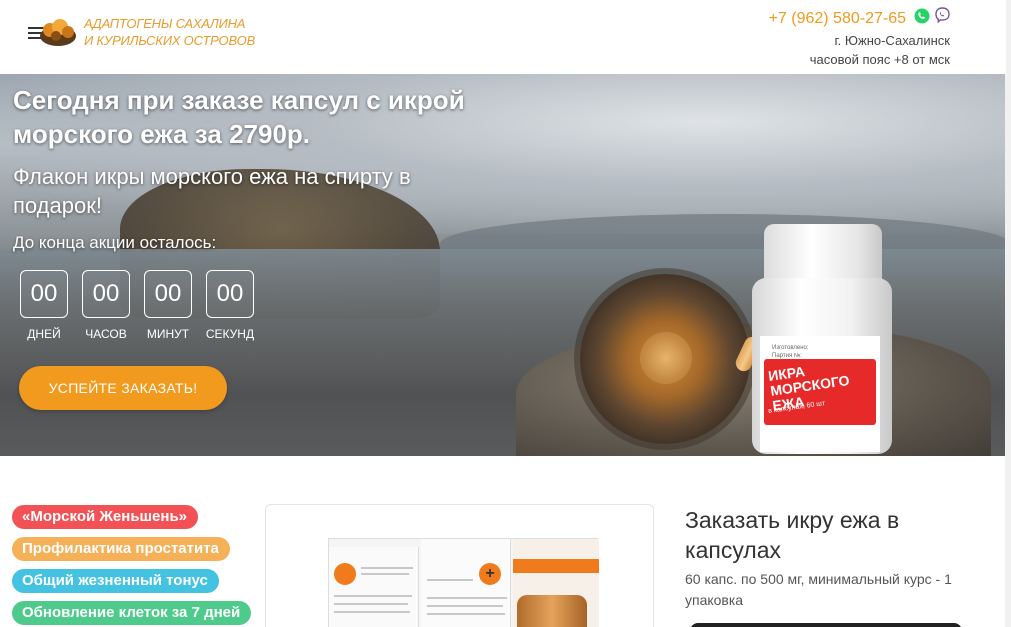 Image resolution: width=1011 pixels, height=627 pixels. What do you see at coordinates (552, 611) in the screenshot?
I see `brochure-jar` at bounding box center [552, 611].